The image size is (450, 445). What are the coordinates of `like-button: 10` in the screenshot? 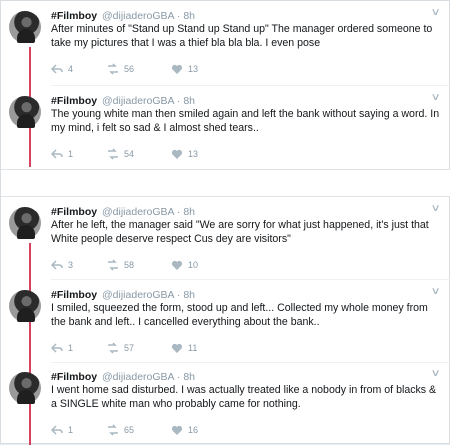 It's located at (184, 265).